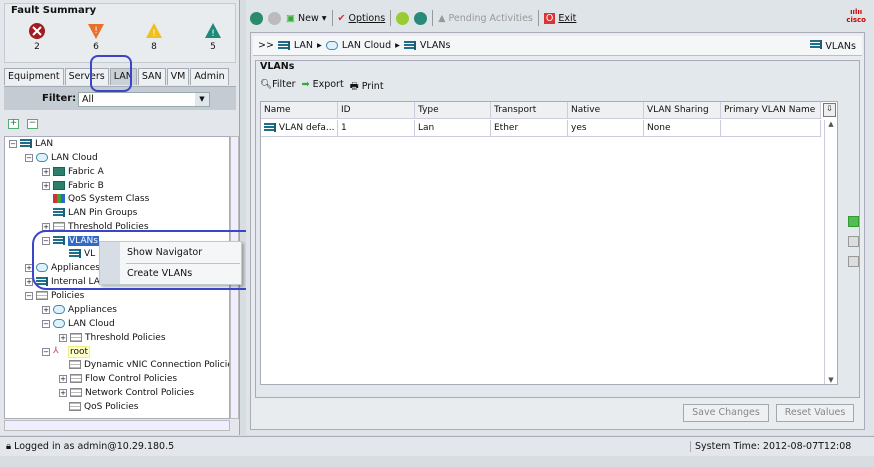 The width and height of the screenshot is (874, 467). What do you see at coordinates (274, 18) in the screenshot?
I see `forward-icon` at bounding box center [274, 18].